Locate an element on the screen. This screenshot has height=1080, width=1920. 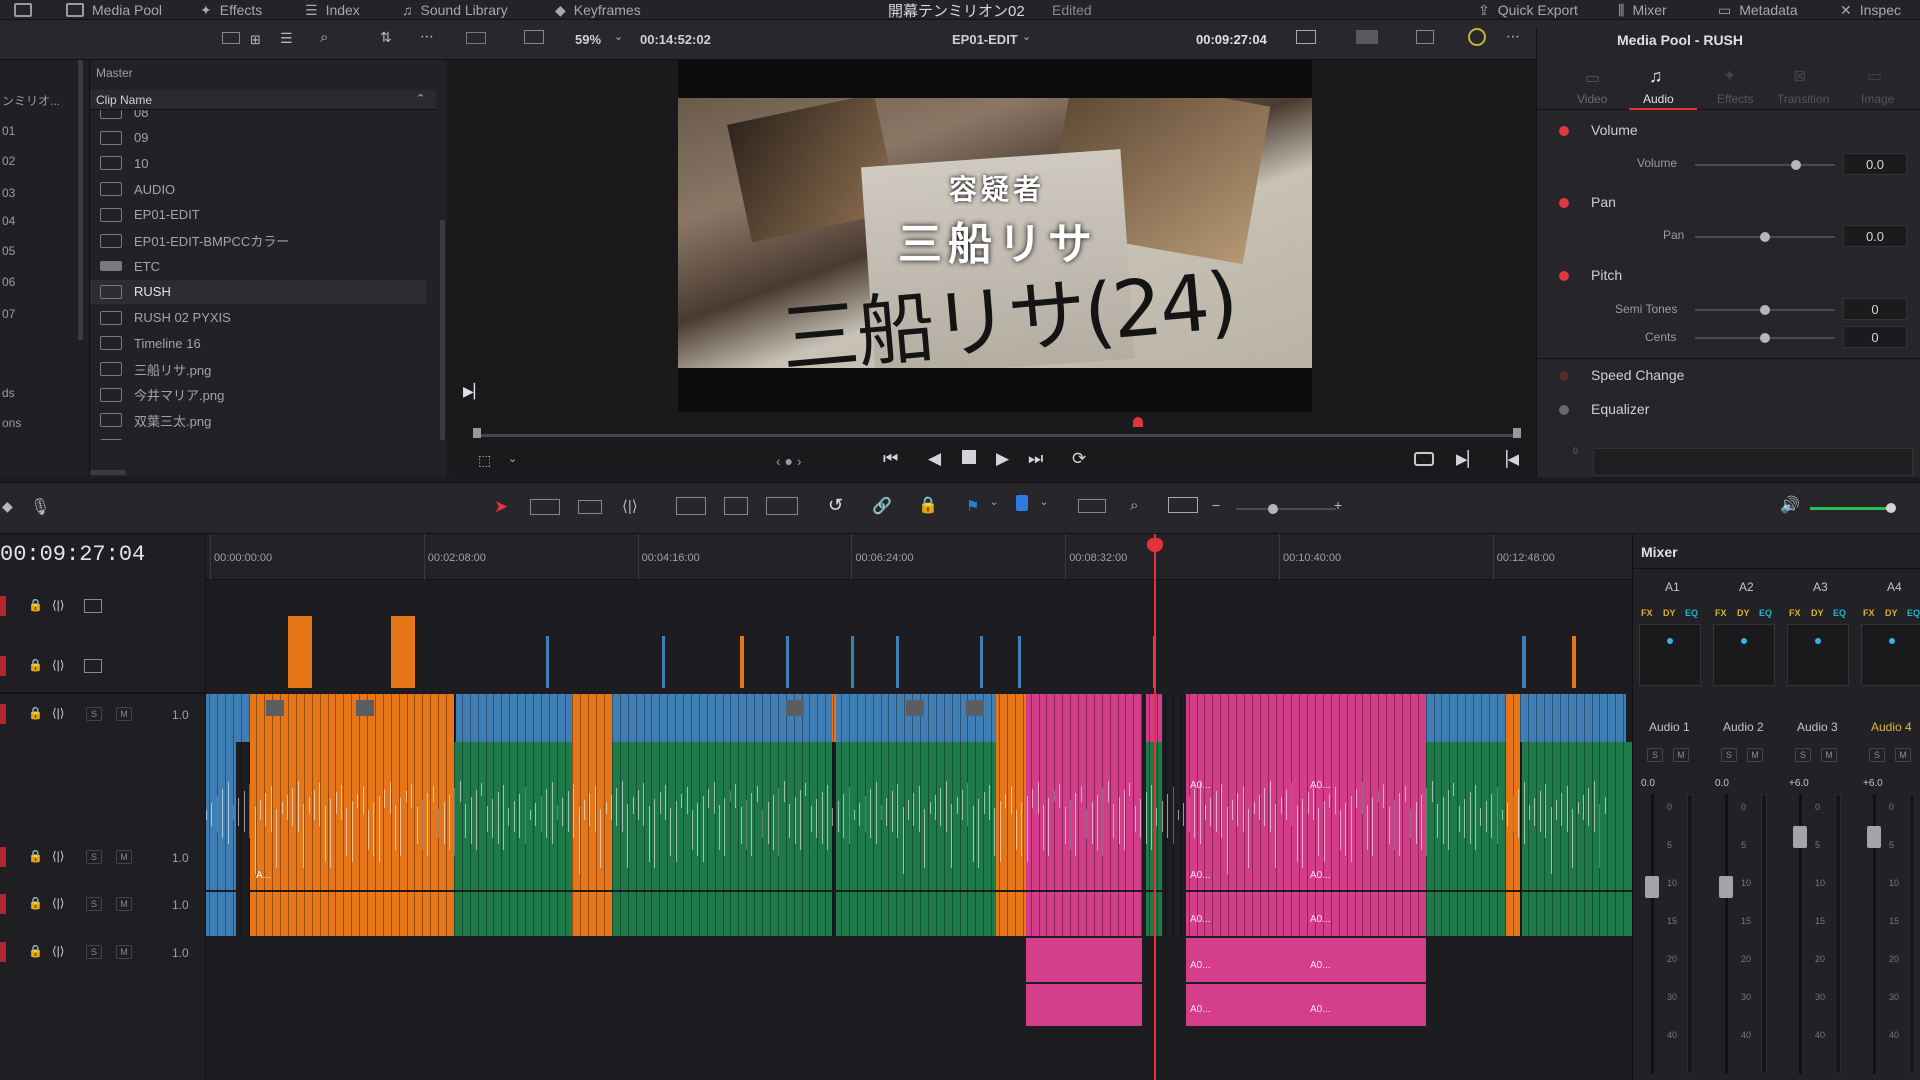
search-icon: ⌕ is located at coordinates (324, 37).